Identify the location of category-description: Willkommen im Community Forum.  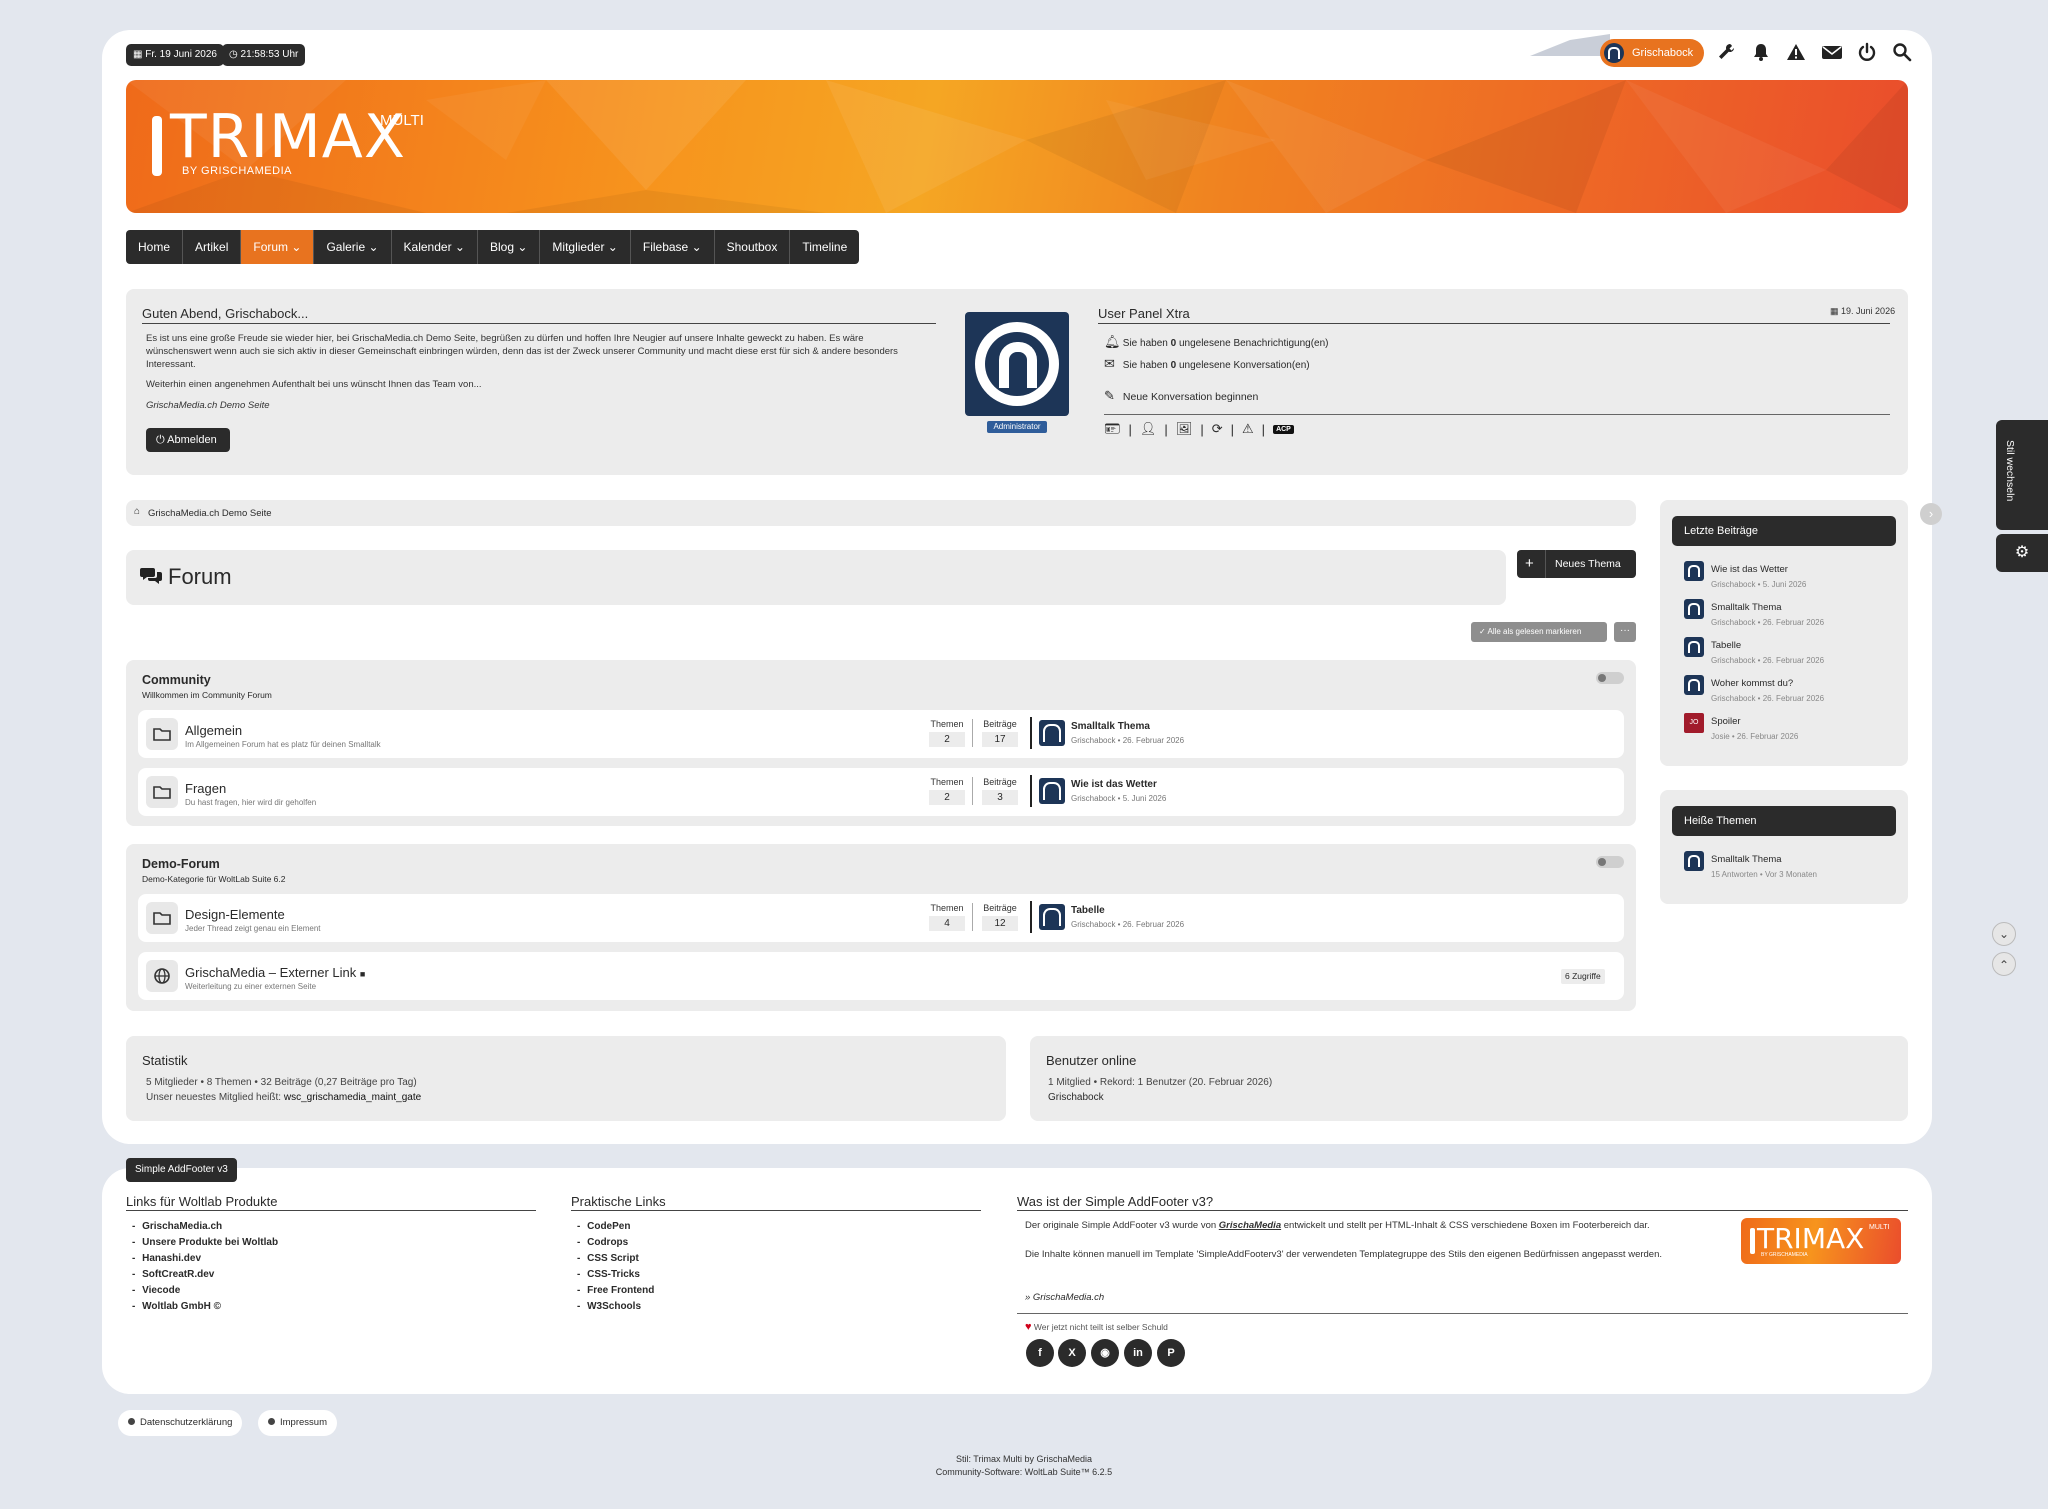
(207, 695).